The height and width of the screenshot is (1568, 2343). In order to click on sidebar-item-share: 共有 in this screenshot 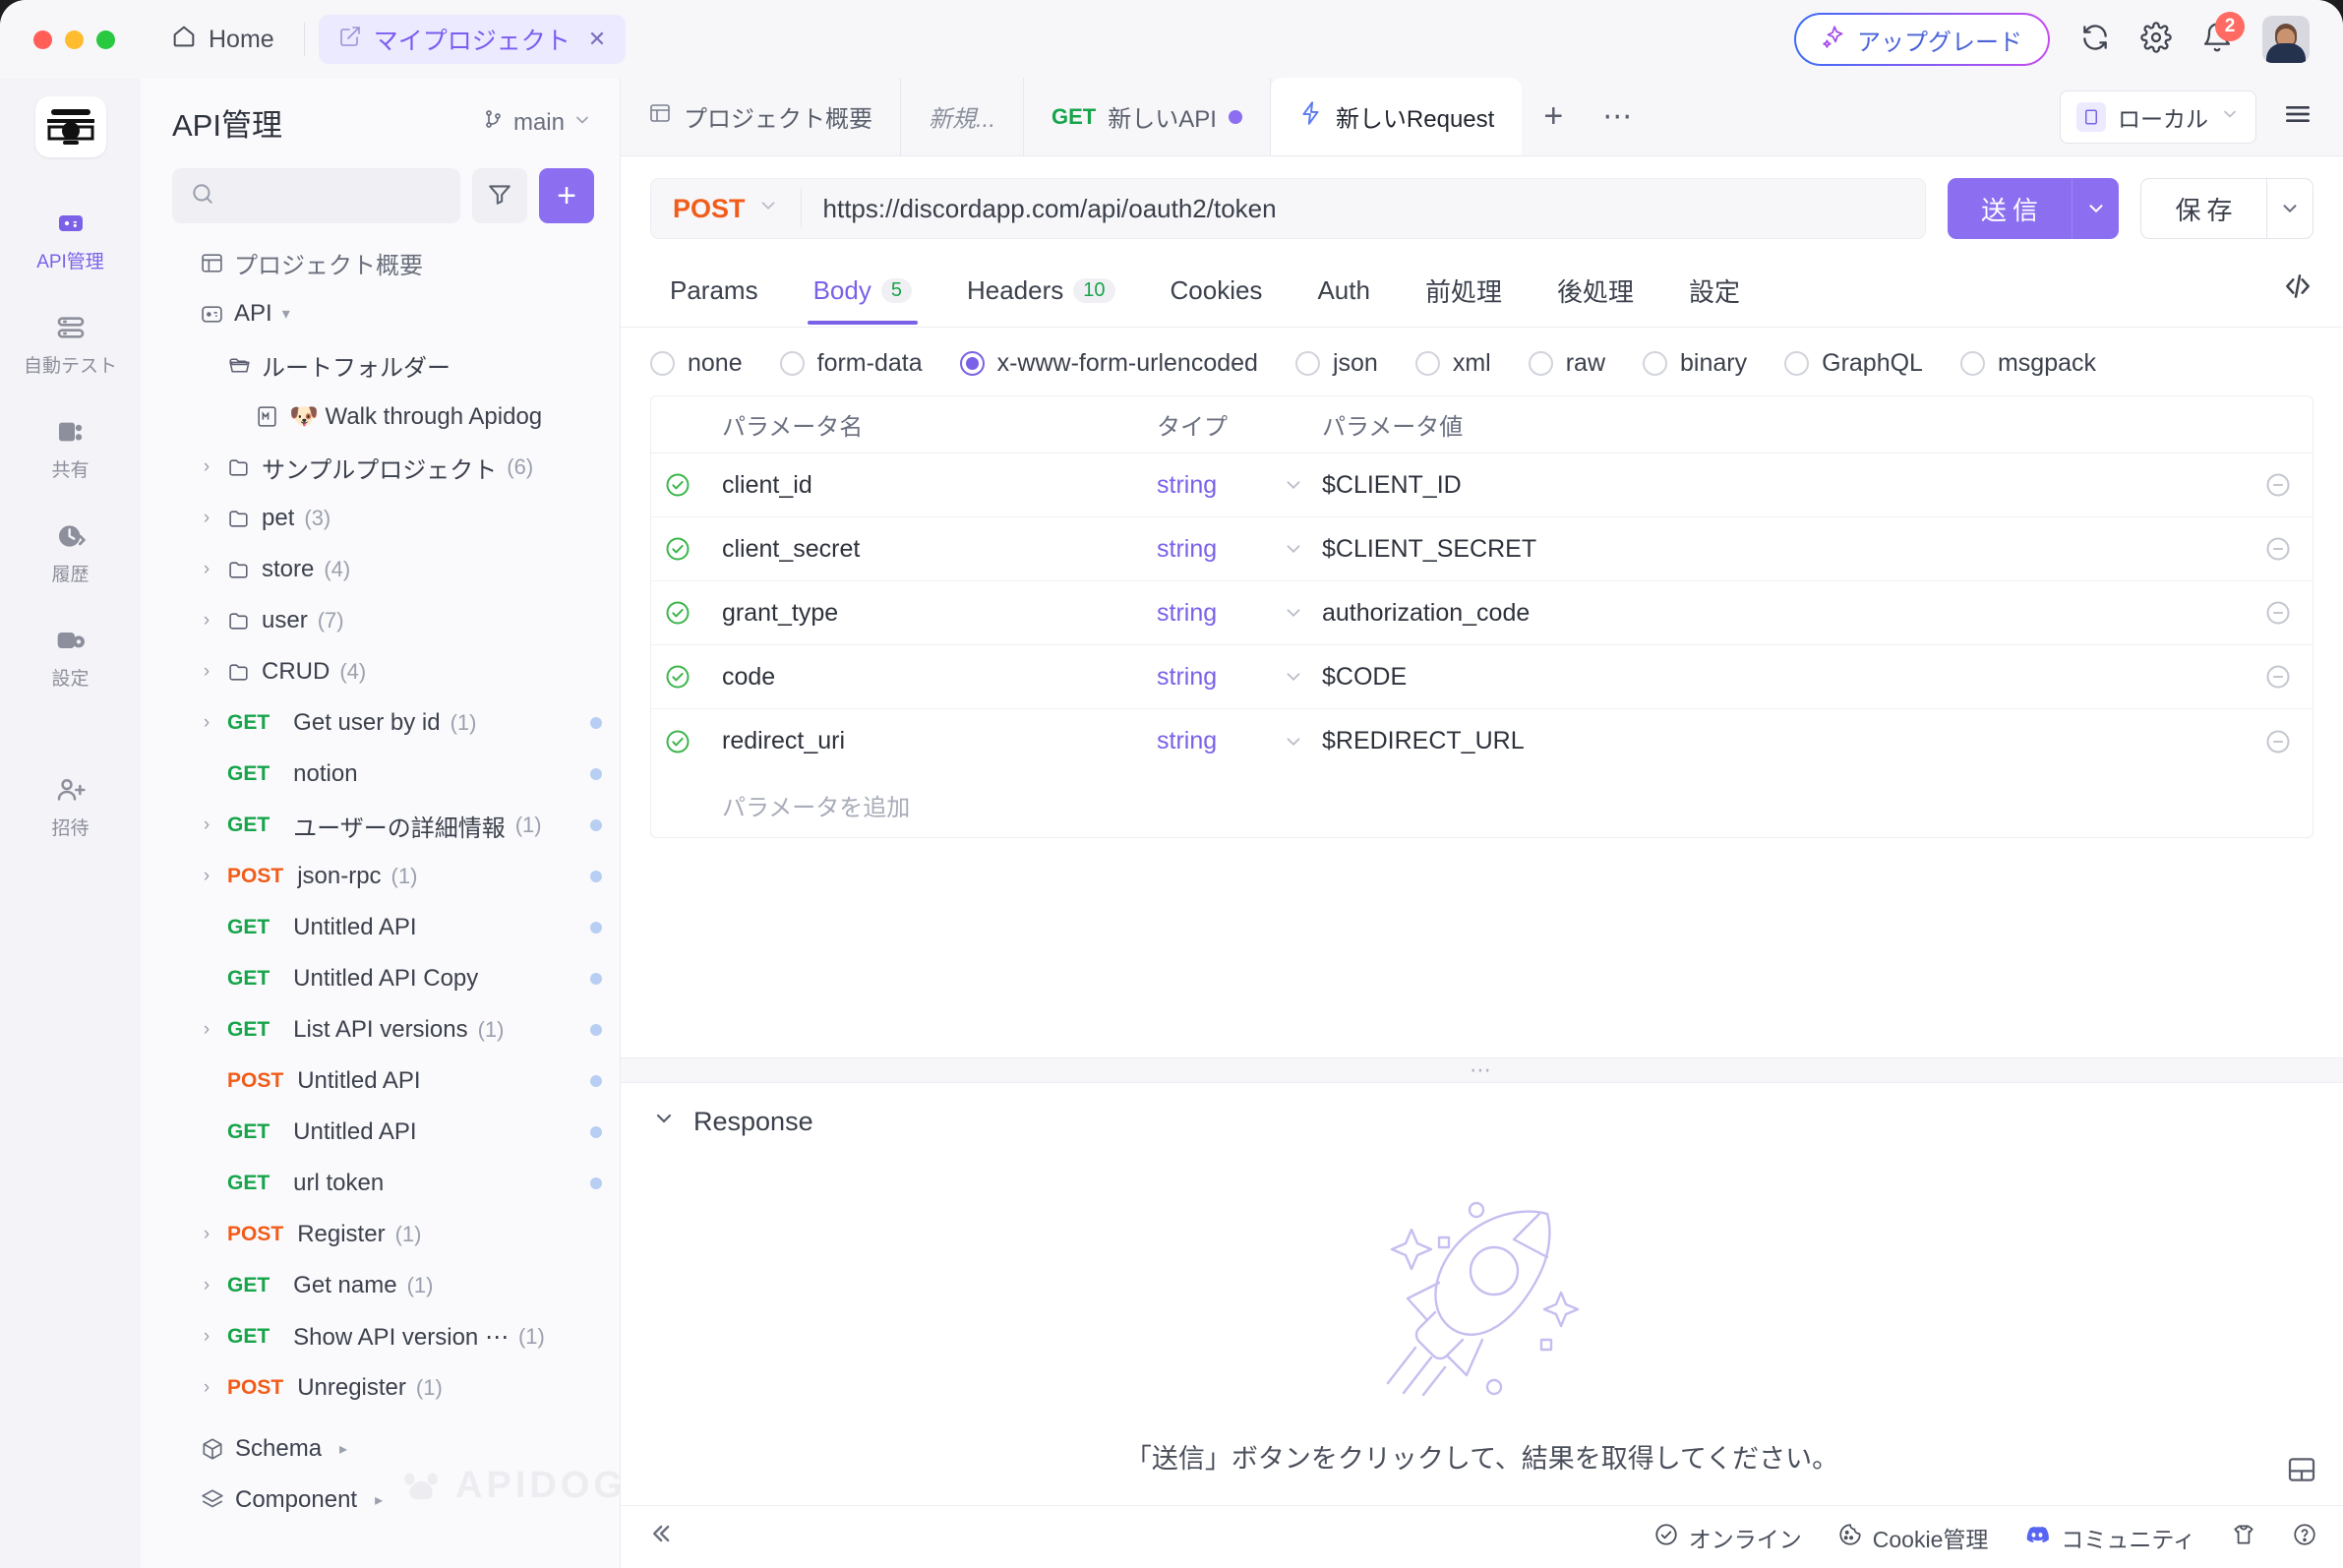, I will do `click(70, 452)`.